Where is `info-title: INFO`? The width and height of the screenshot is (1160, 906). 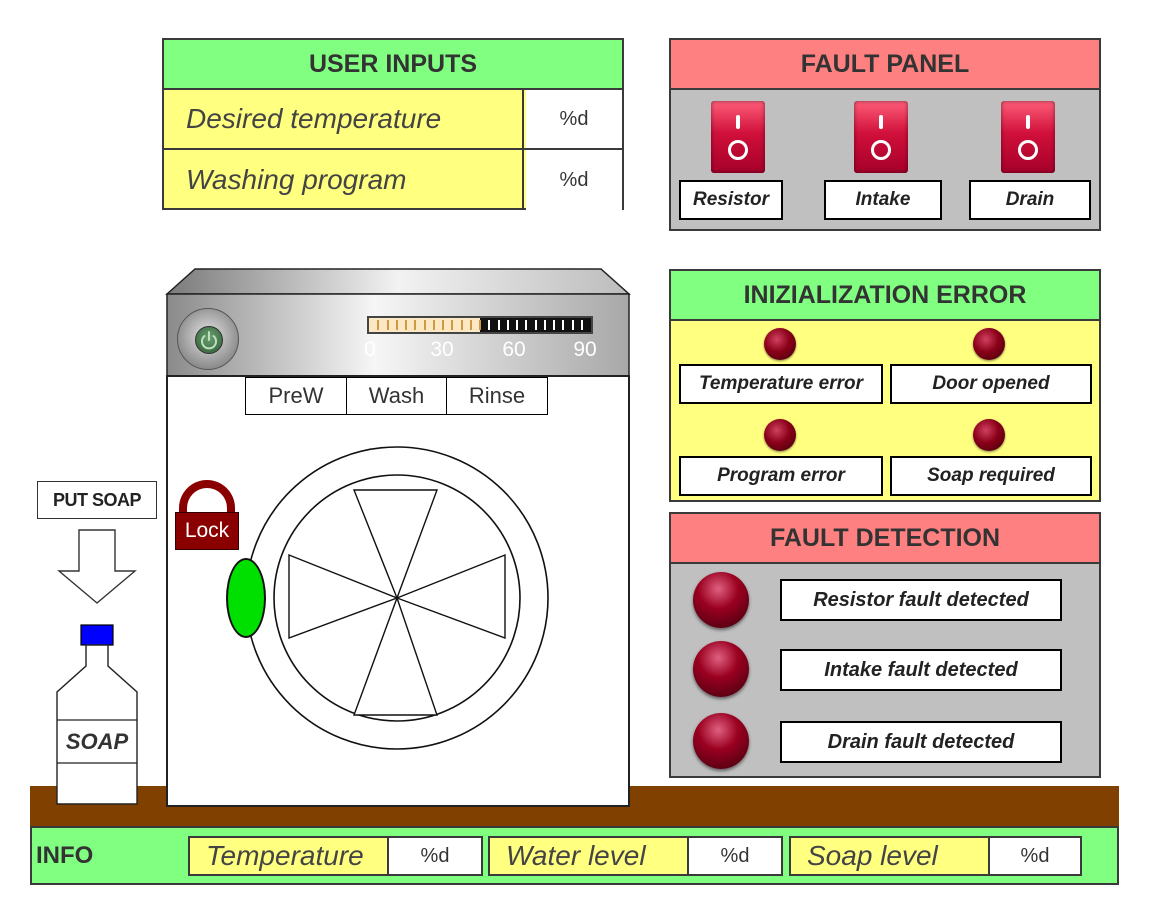 info-title: INFO is located at coordinates (65, 855).